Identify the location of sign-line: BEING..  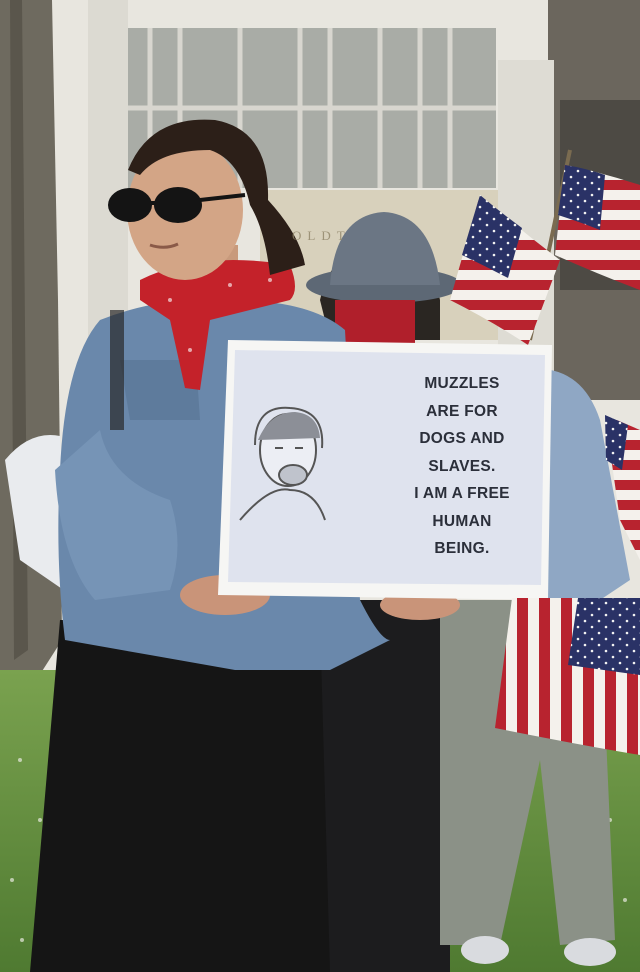
(462, 548).